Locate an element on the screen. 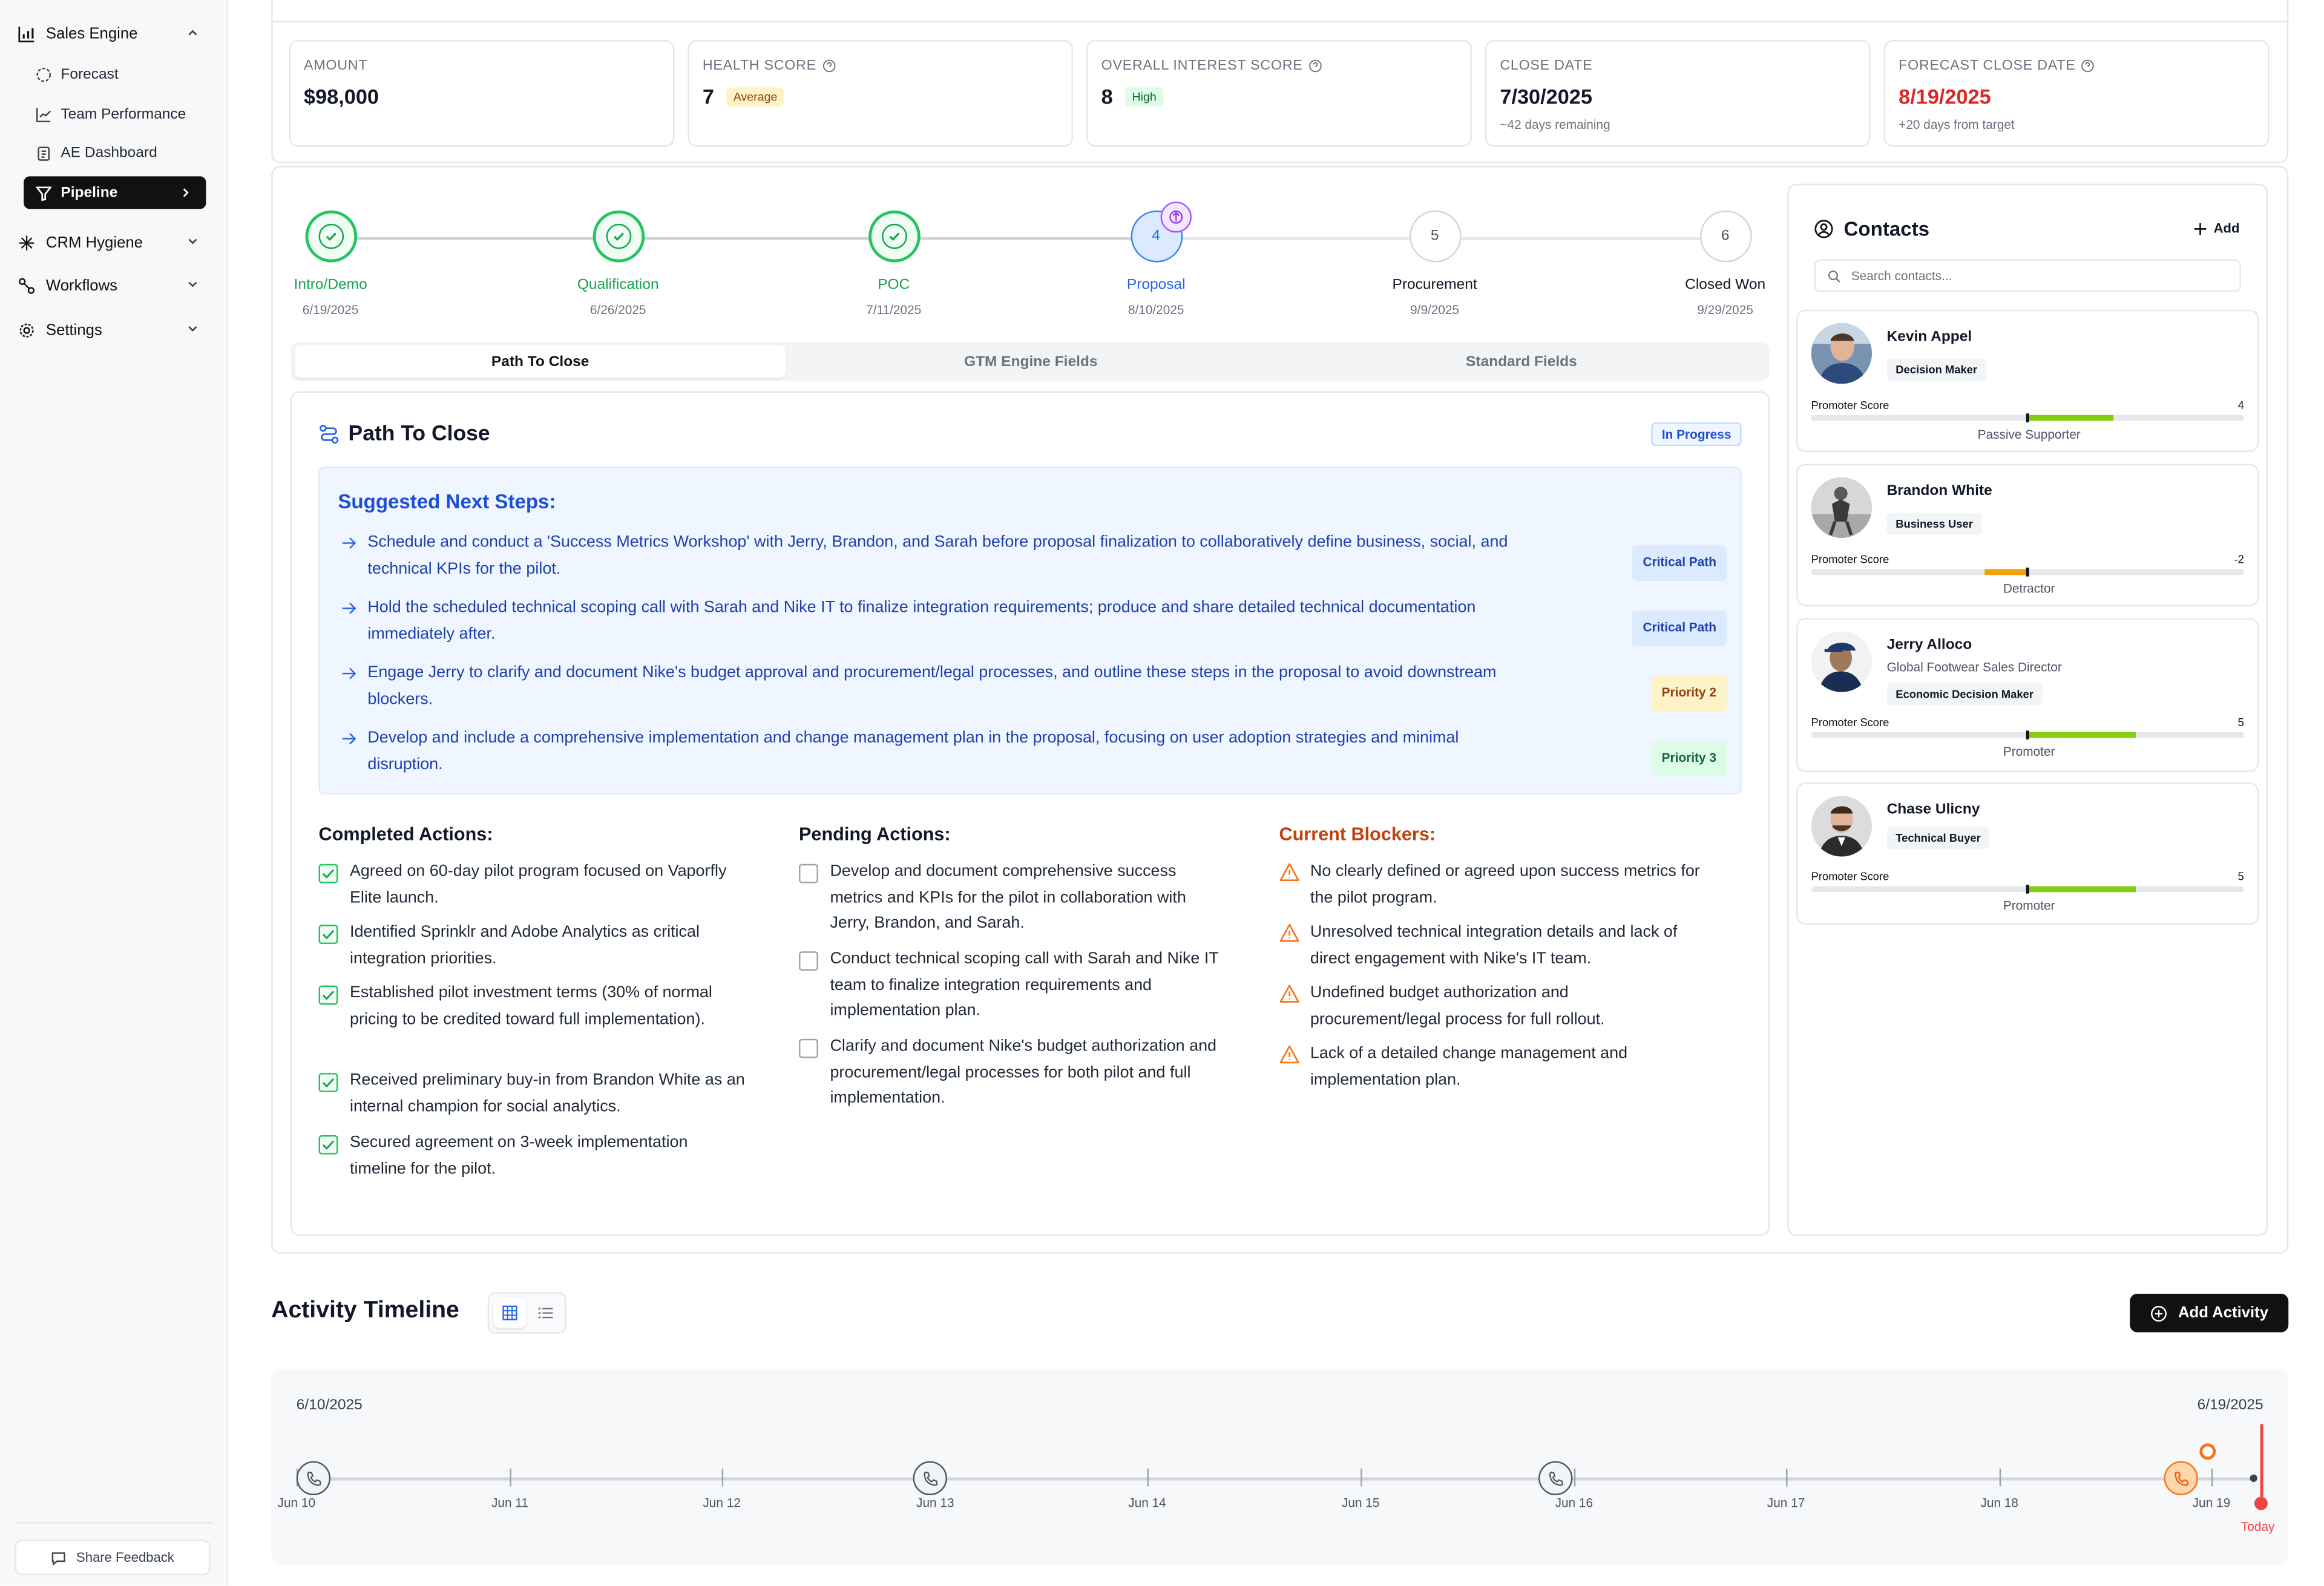  stage-name: Procurement is located at coordinates (1434, 285).